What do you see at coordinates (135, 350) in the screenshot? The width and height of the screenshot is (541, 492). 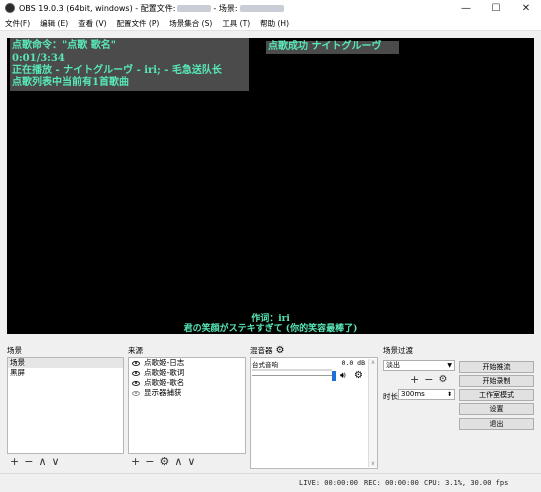 I see `sources-label: 来源` at bounding box center [135, 350].